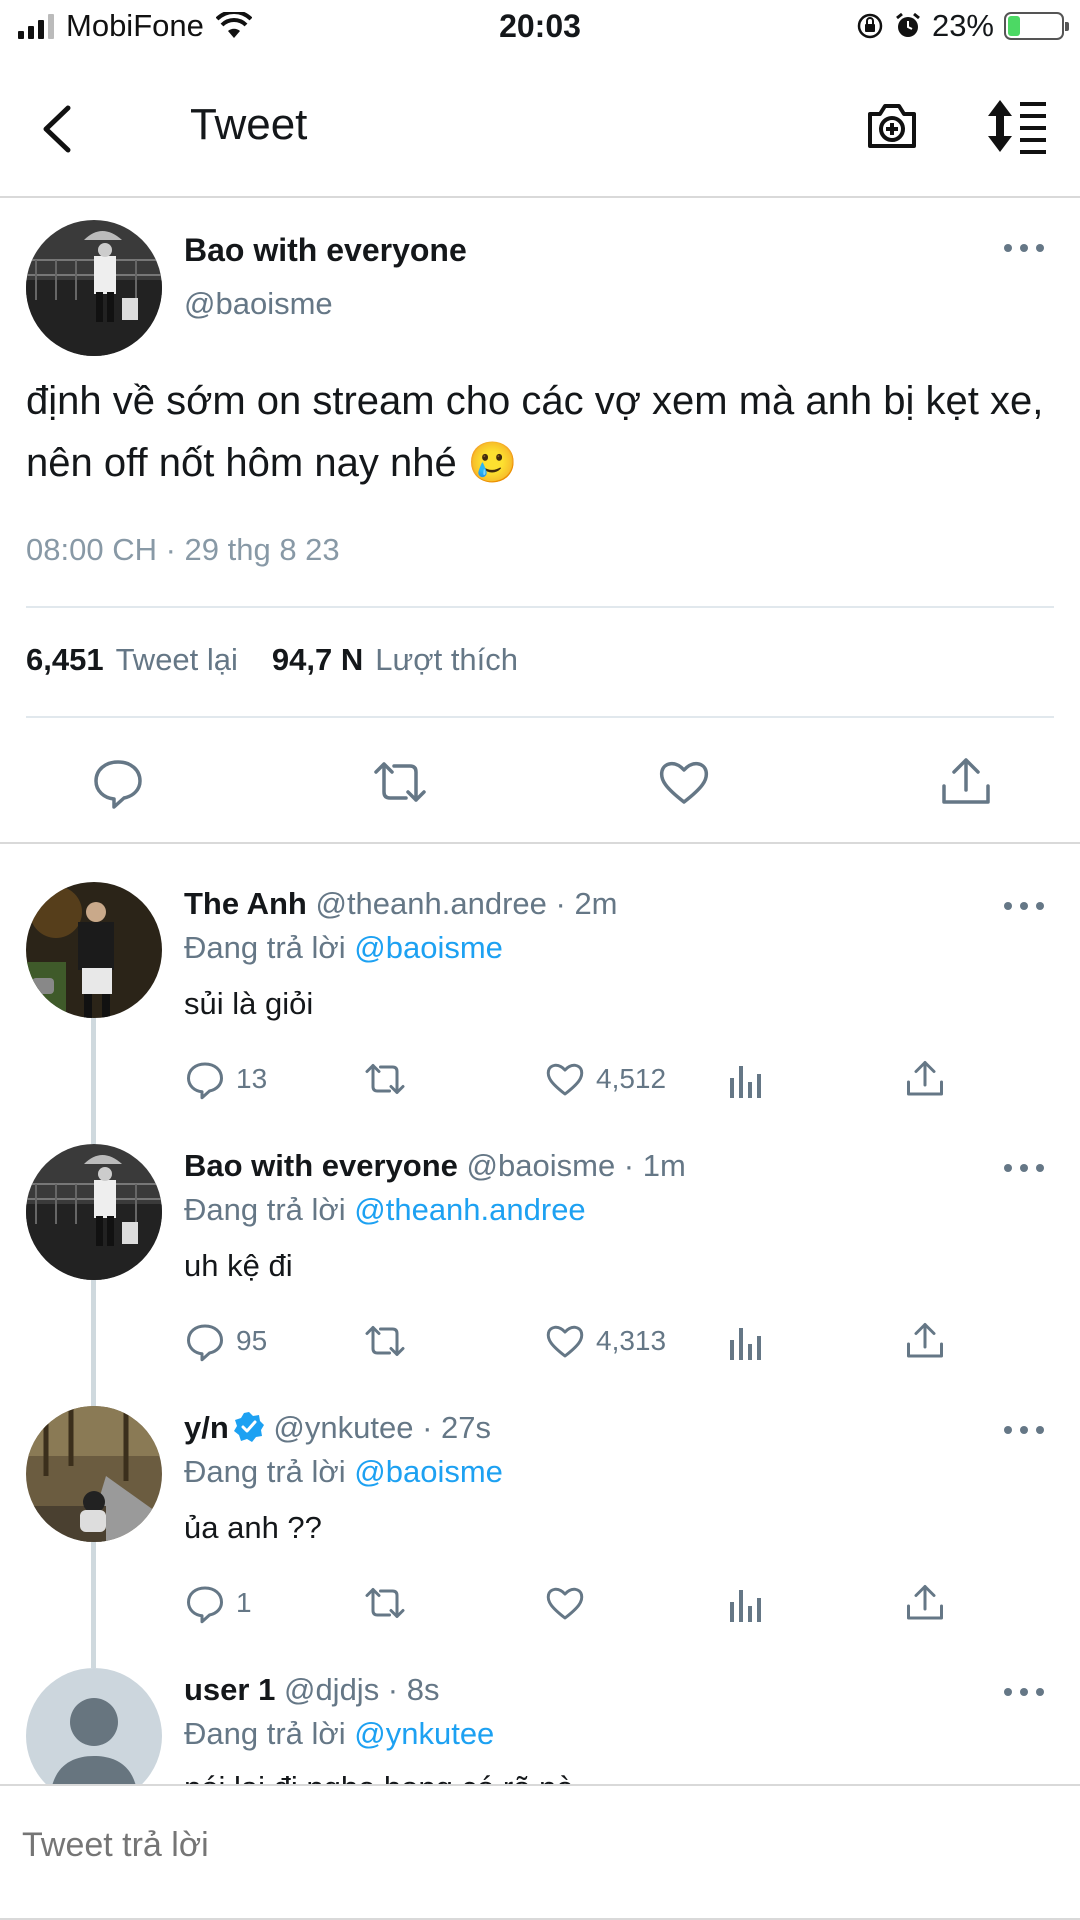 The image size is (1080, 1920). Describe the element at coordinates (325, 250) in the screenshot. I see `author-name: Bao with everyone` at that location.